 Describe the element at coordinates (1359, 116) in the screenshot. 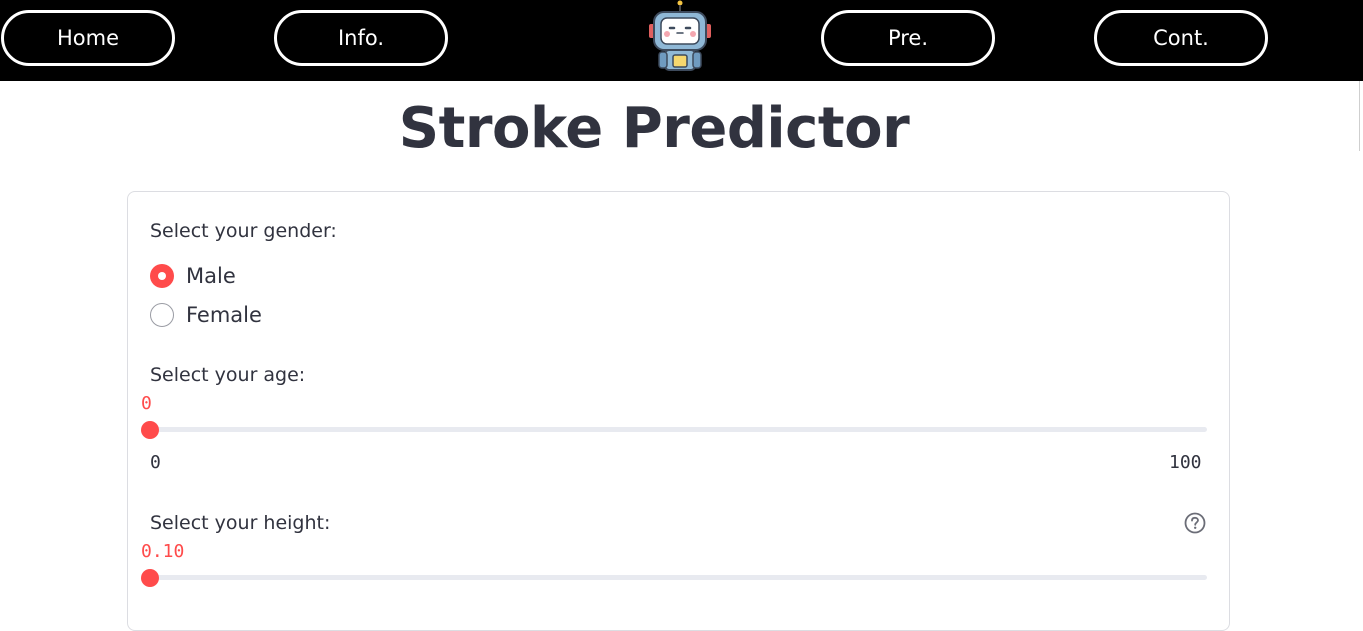

I see `scrollbar-edge` at that location.